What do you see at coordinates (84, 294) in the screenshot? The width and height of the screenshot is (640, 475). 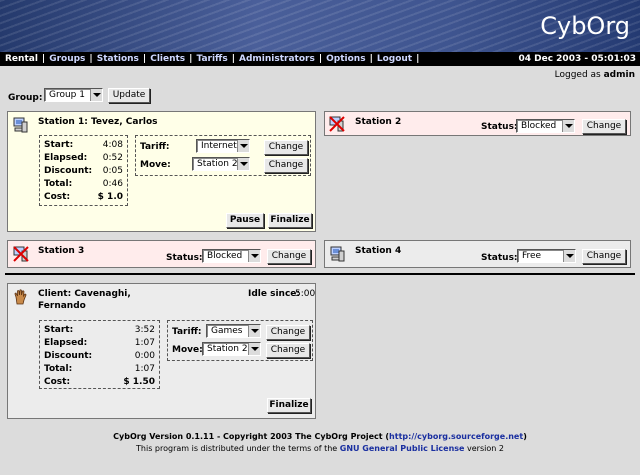 I see `client-title-line1: Client: Cavenaghi,` at bounding box center [84, 294].